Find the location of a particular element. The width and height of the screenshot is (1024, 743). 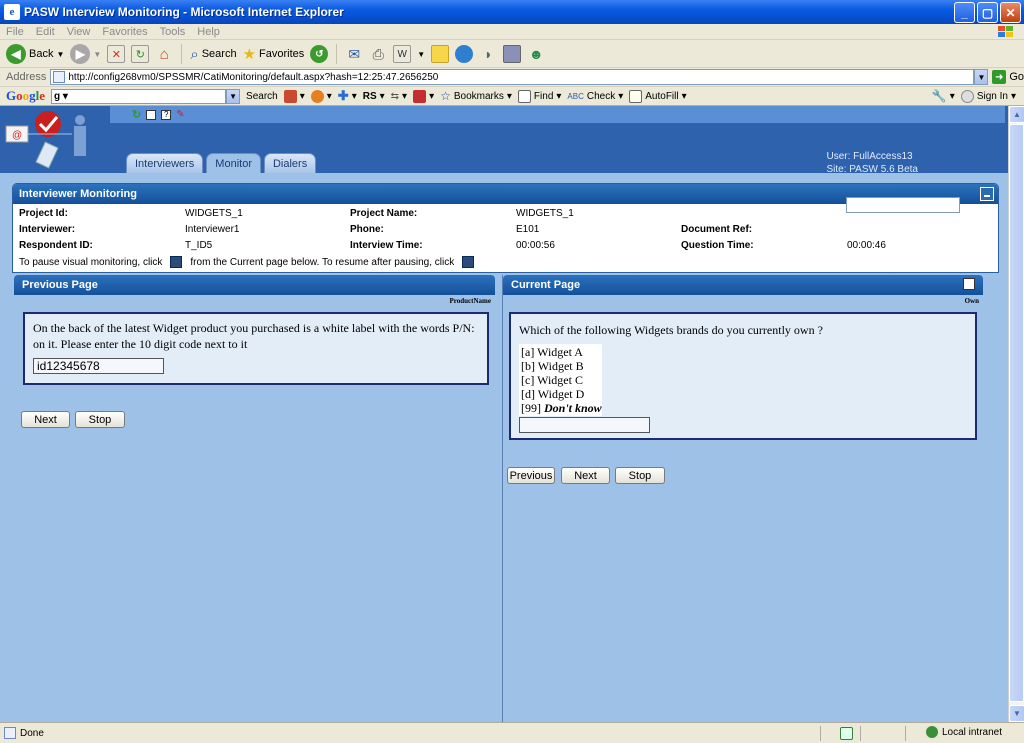

help-icon: ? is located at coordinates (166, 114).